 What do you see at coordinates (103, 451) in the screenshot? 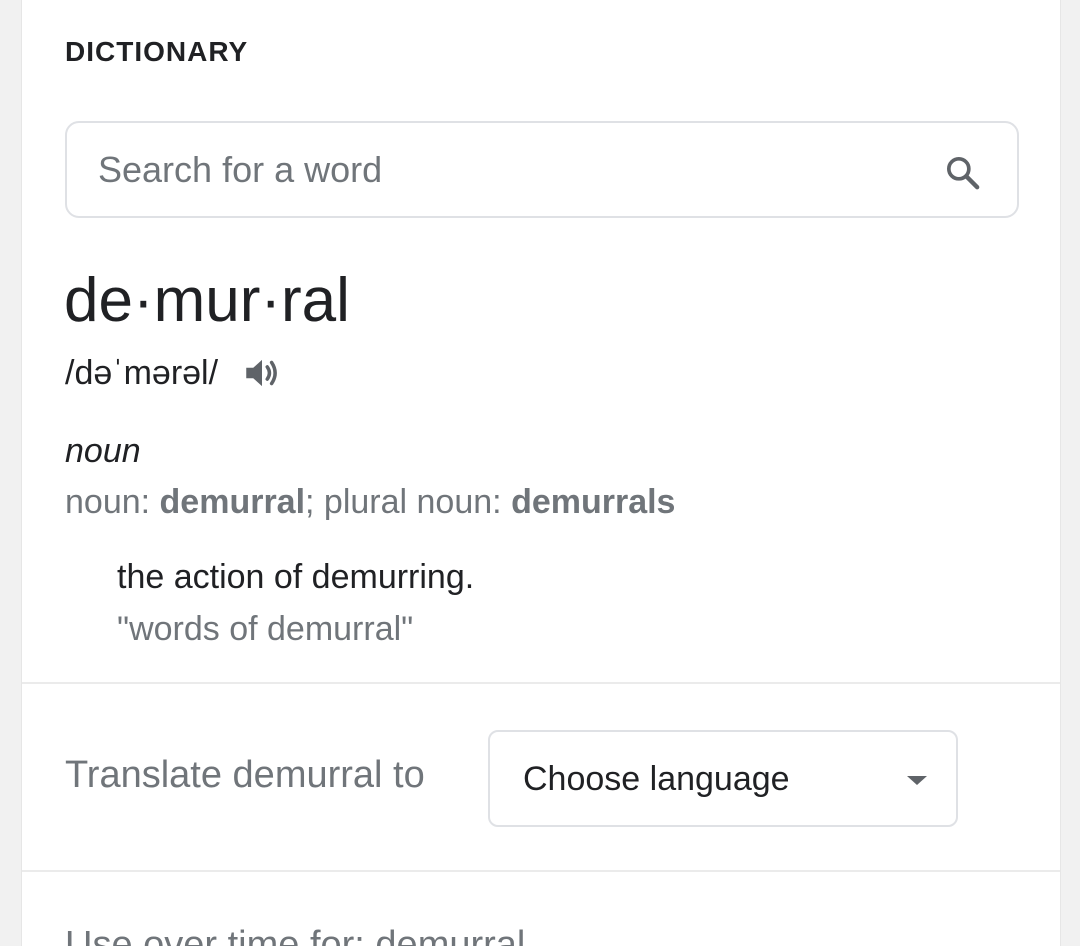
I see `part-of-speech: noun` at bounding box center [103, 451].